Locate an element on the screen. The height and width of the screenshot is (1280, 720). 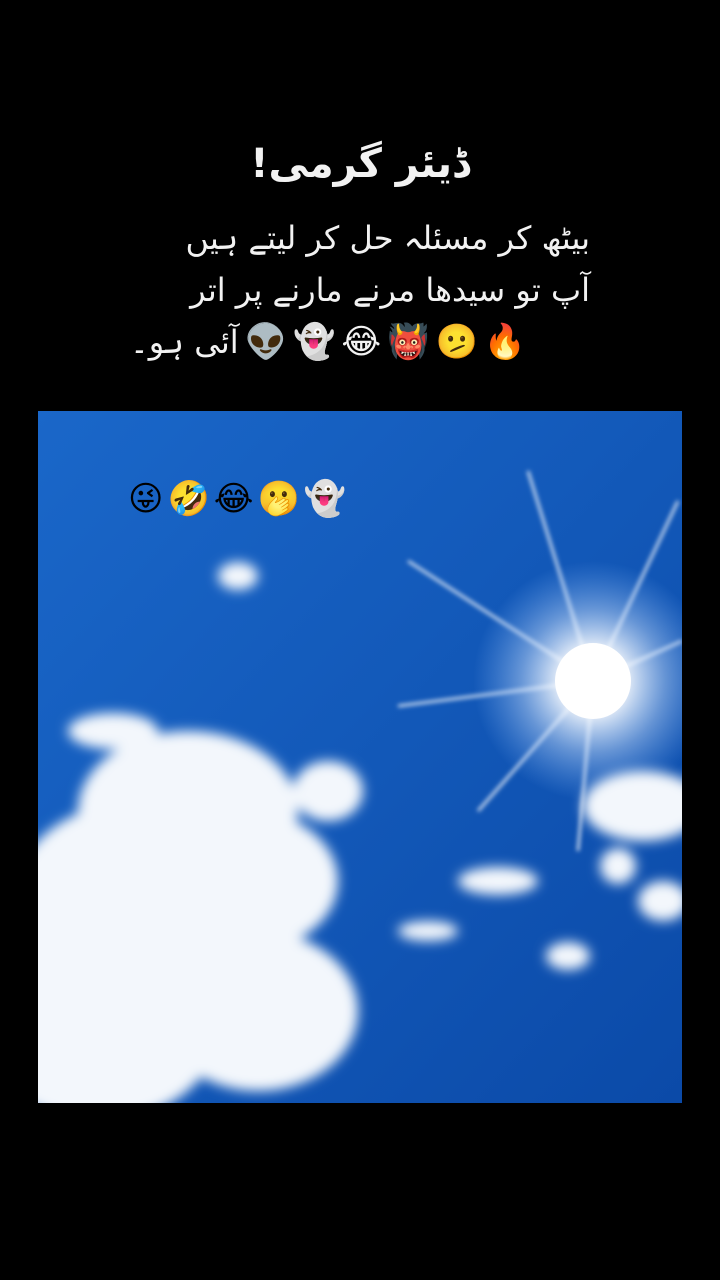
emoji-fire-icon: 🔥 is located at coordinates (505, 342).